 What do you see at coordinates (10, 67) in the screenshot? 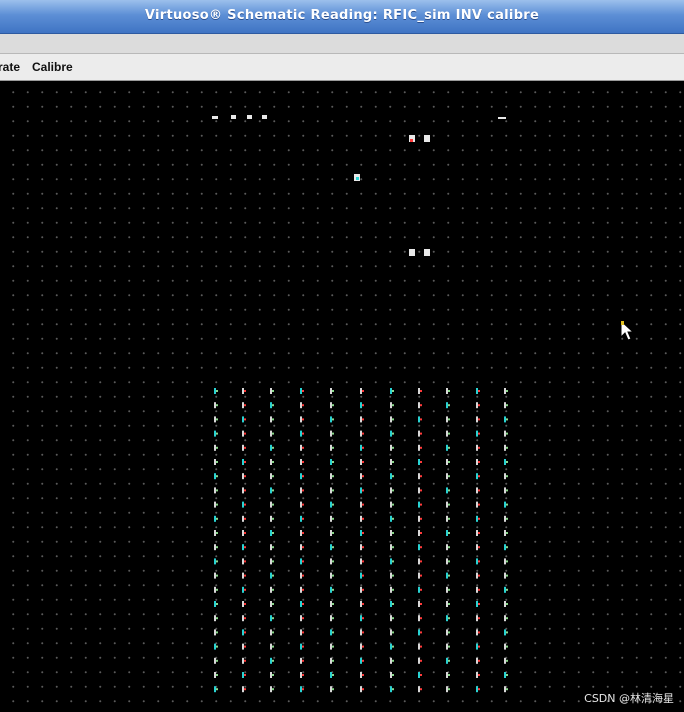
I see `menu-item-rate: rate` at bounding box center [10, 67].